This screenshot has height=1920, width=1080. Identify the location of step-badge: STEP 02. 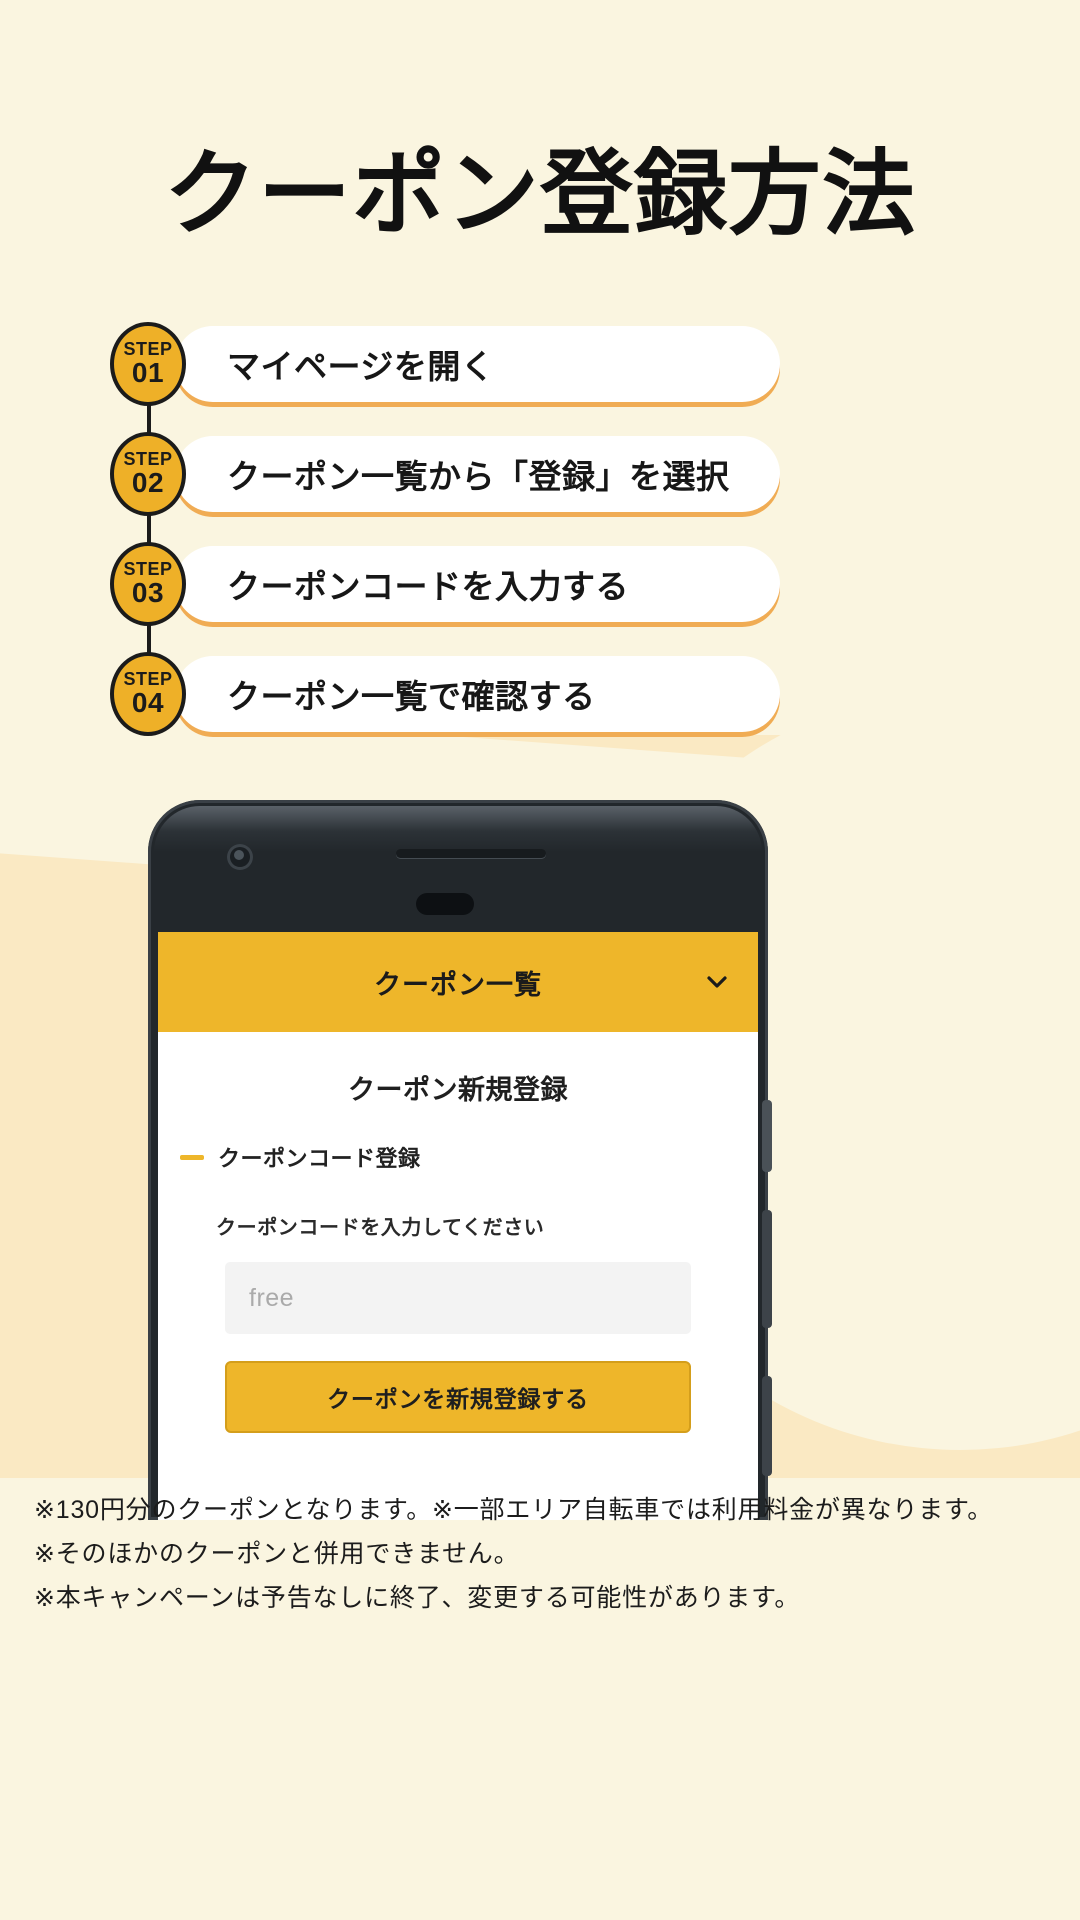
(148, 474).